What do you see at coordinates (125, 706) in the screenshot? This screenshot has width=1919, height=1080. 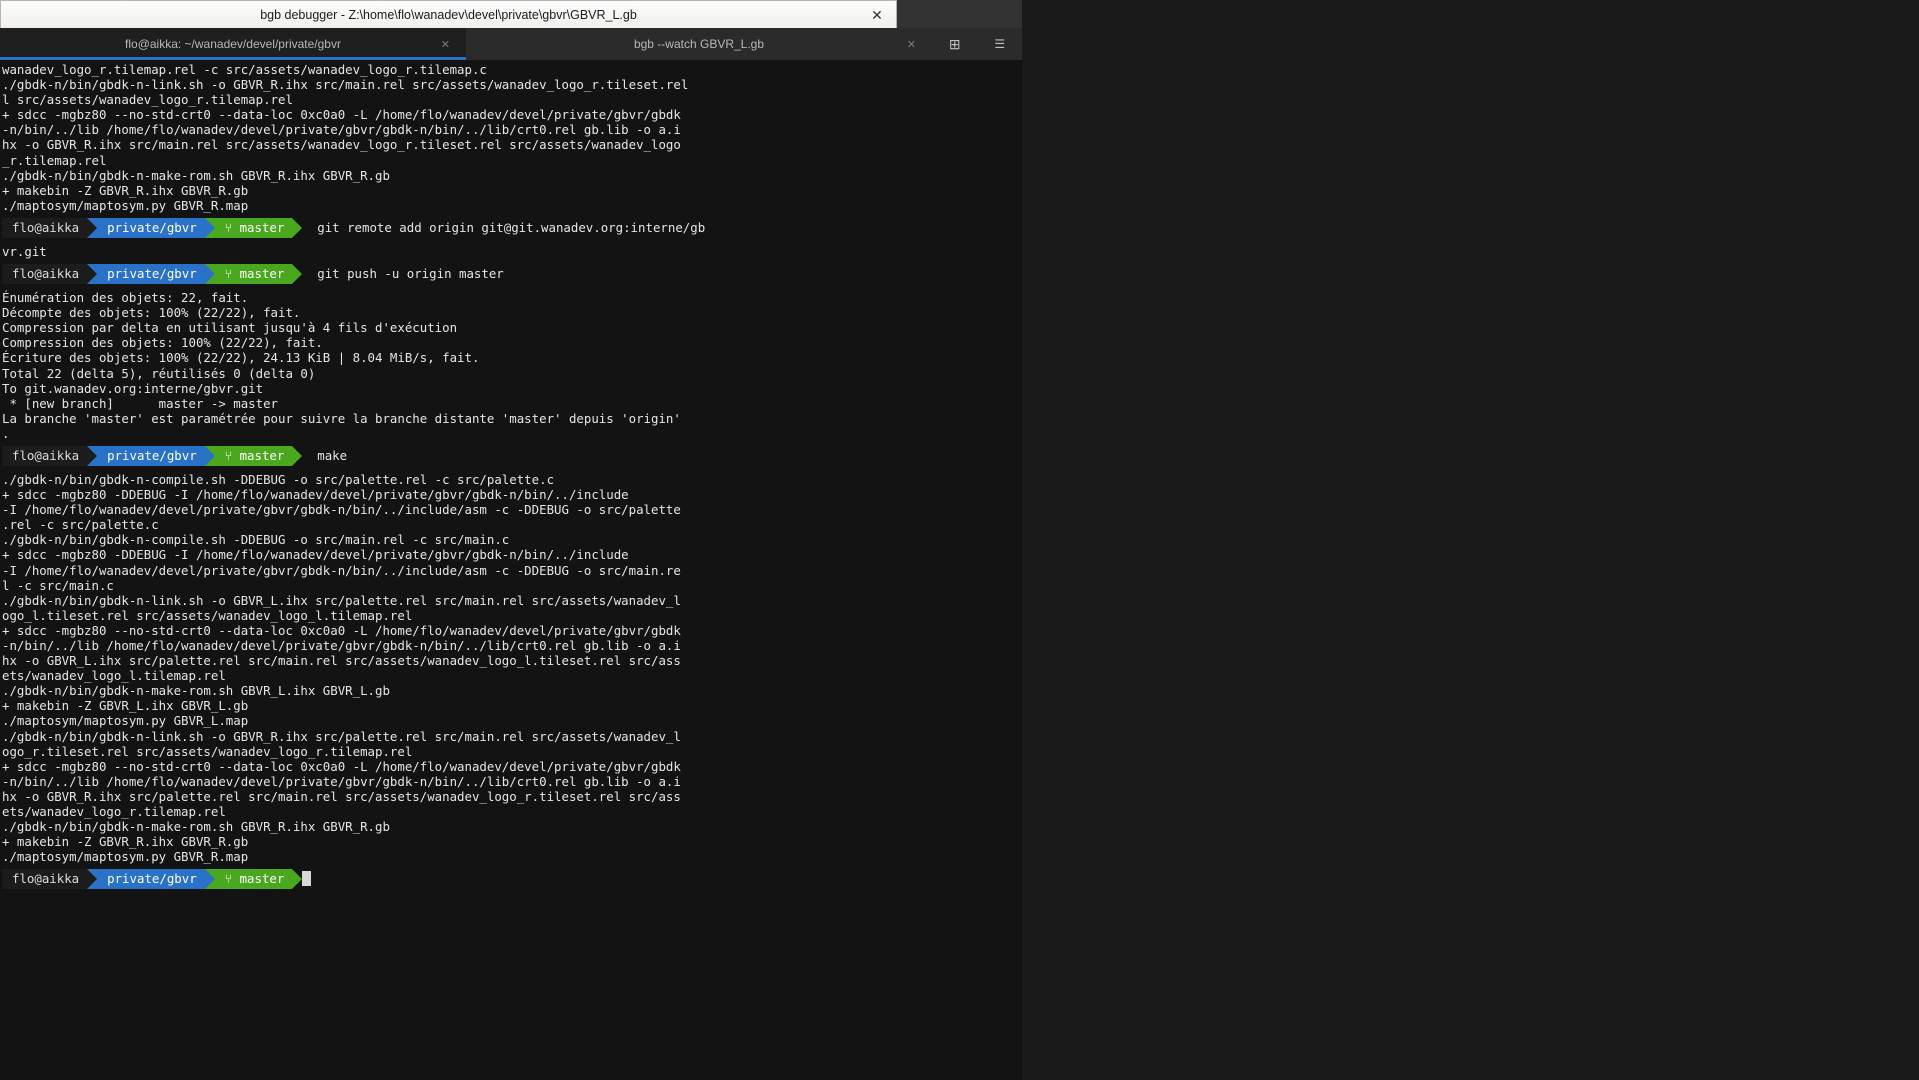 I see `make-output-line: + makebin -Z GBVR_L.ihx GBVR_L.gb` at bounding box center [125, 706].